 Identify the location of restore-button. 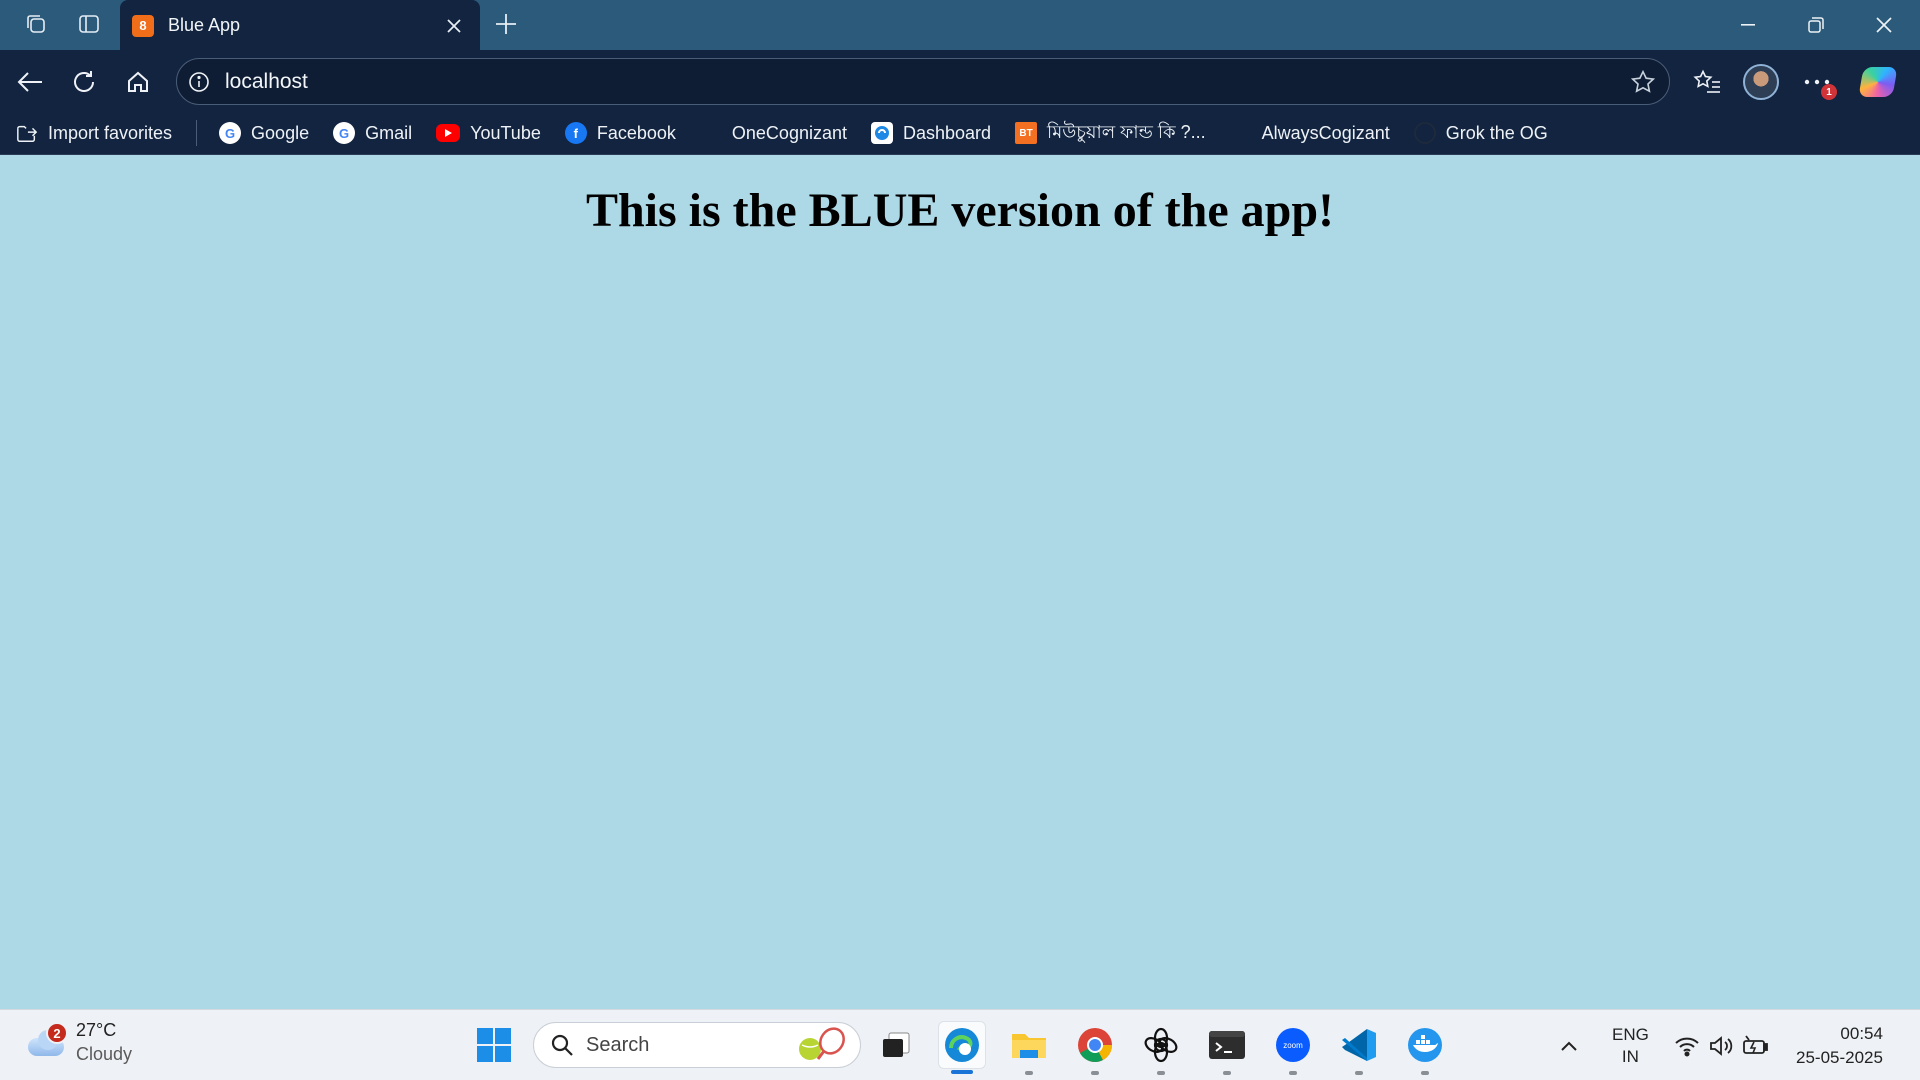
(1816, 25).